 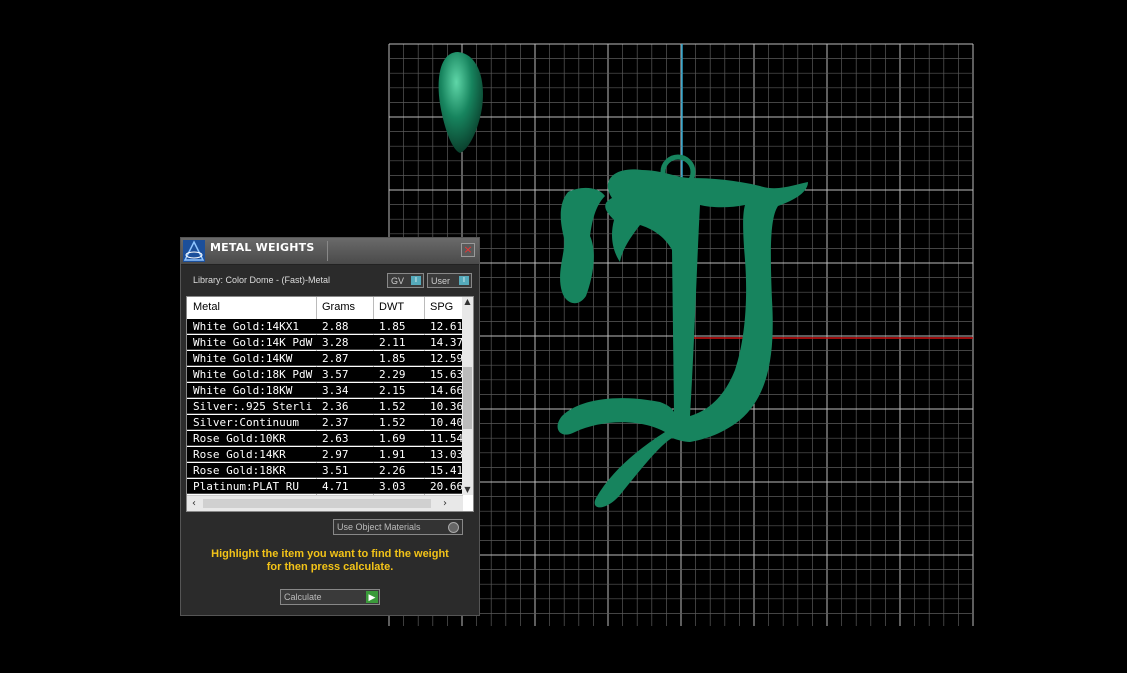 What do you see at coordinates (392, 390) in the screenshot?
I see `cell-dwt: 2.15` at bounding box center [392, 390].